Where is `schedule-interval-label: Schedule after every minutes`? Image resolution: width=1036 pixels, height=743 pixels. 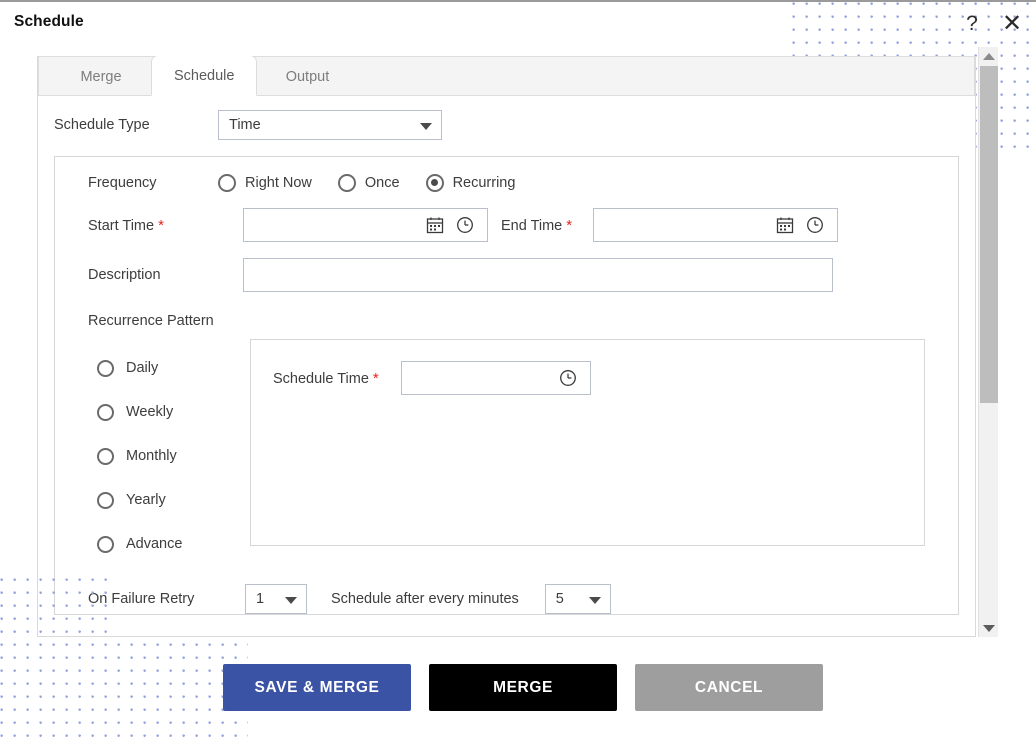
schedule-interval-label: Schedule after every minutes is located at coordinates (425, 599).